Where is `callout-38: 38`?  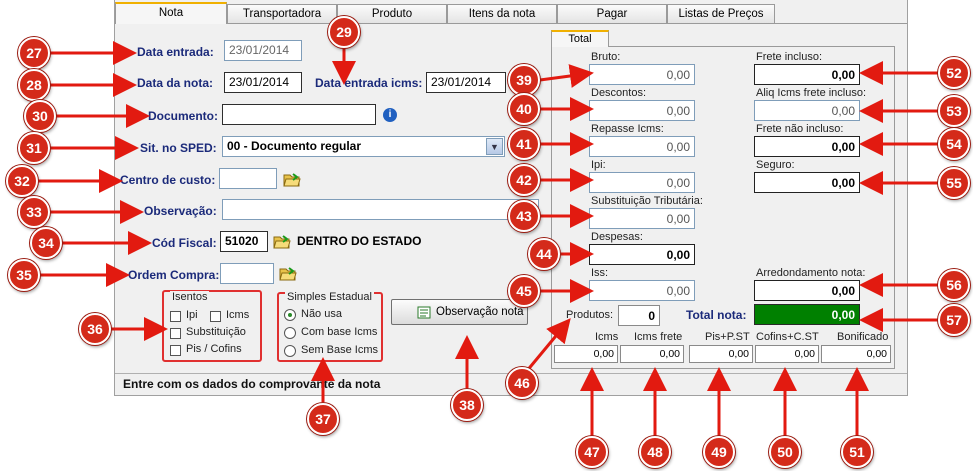 callout-38: 38 is located at coordinates (467, 405).